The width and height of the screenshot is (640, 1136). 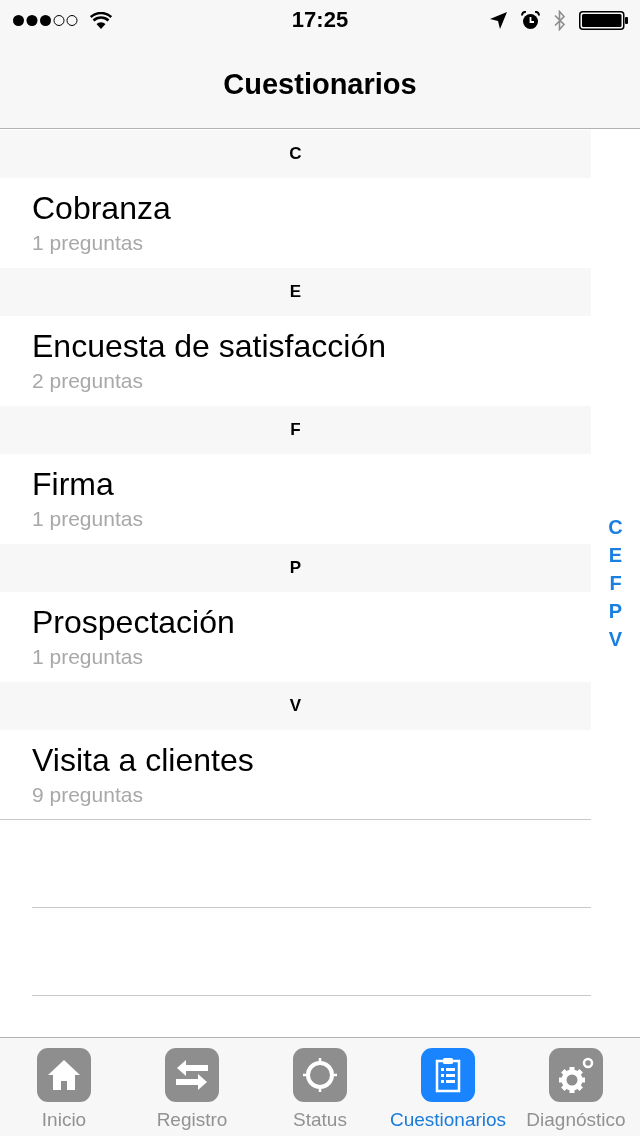 I want to click on alarm-clock-icon, so click(x=530, y=20).